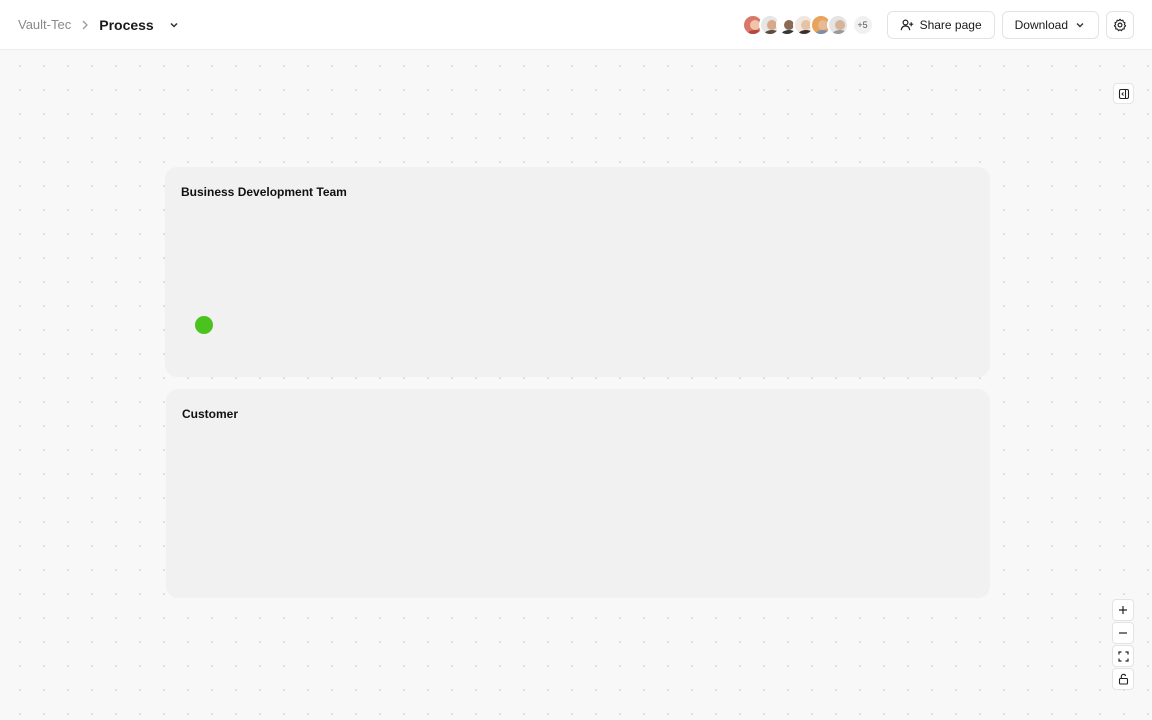 This screenshot has width=1152, height=720. What do you see at coordinates (210, 414) in the screenshot?
I see `swimlane-title: Customer` at bounding box center [210, 414].